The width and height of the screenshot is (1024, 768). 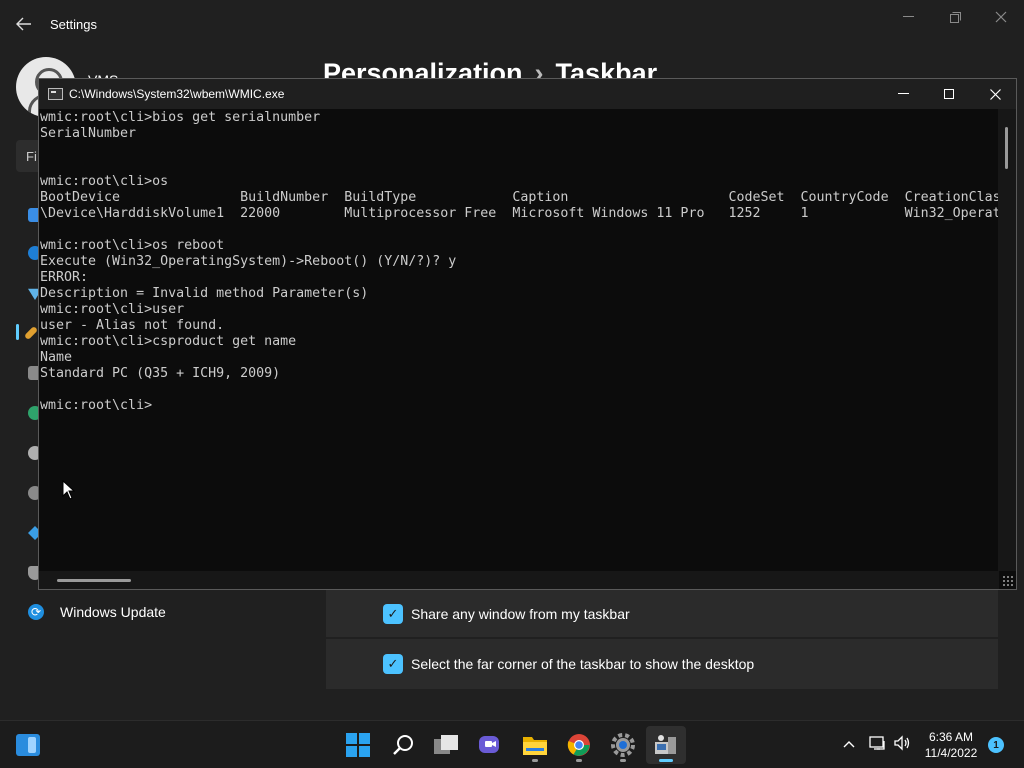 I want to click on console-title: C:\Windows\System32\wbem\WMIC.exe, so click(x=177, y=94).